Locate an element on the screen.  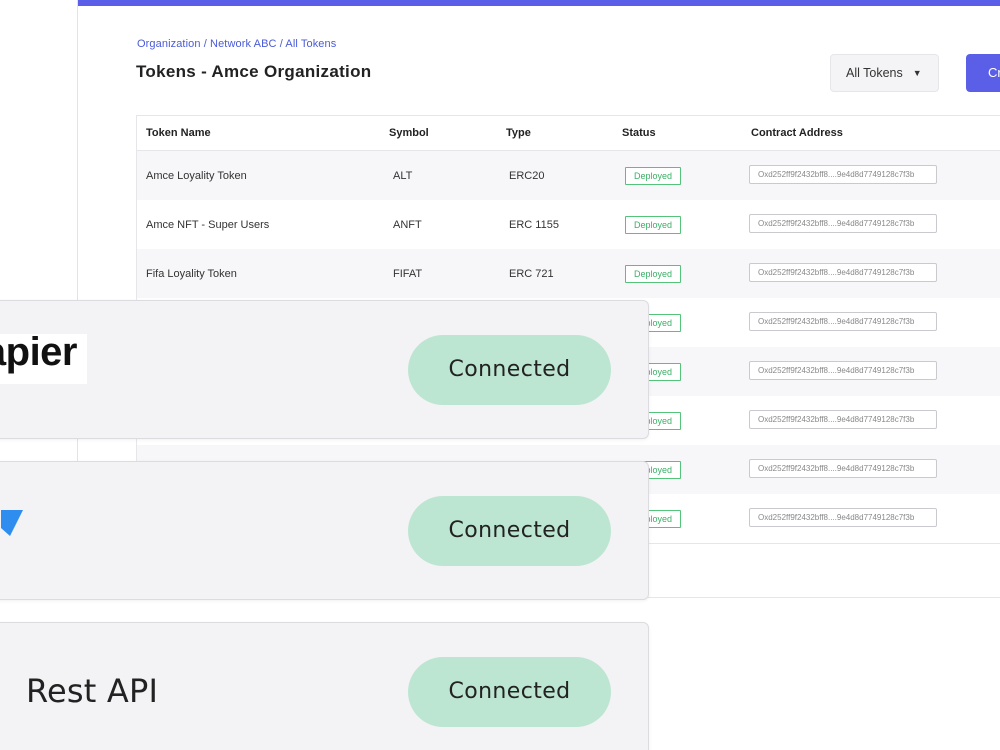
column-header-status: Status is located at coordinates (684, 133).